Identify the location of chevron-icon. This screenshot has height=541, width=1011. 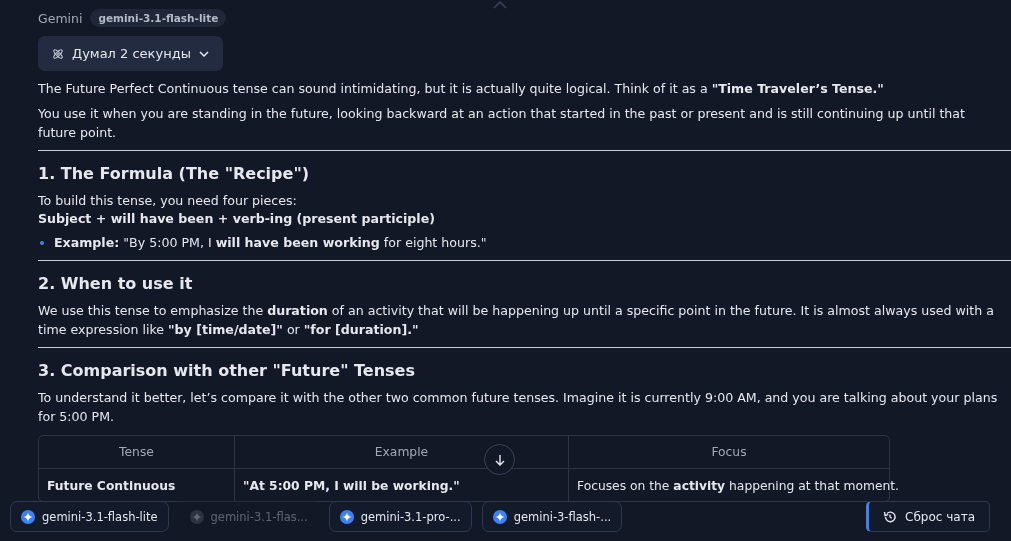
(203, 53).